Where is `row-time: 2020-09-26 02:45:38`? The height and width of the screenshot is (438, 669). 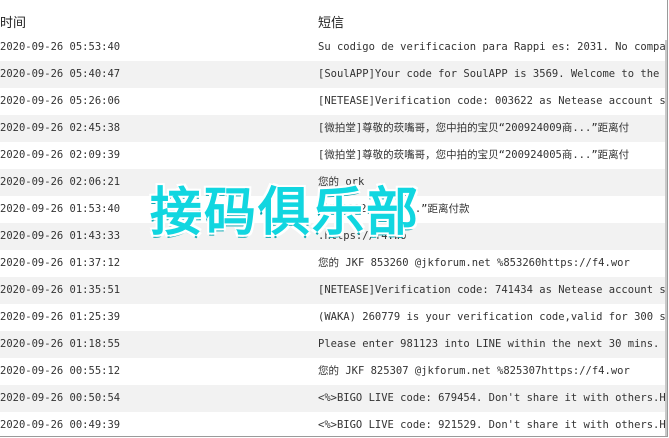
row-time: 2020-09-26 02:45:38 is located at coordinates (60, 128).